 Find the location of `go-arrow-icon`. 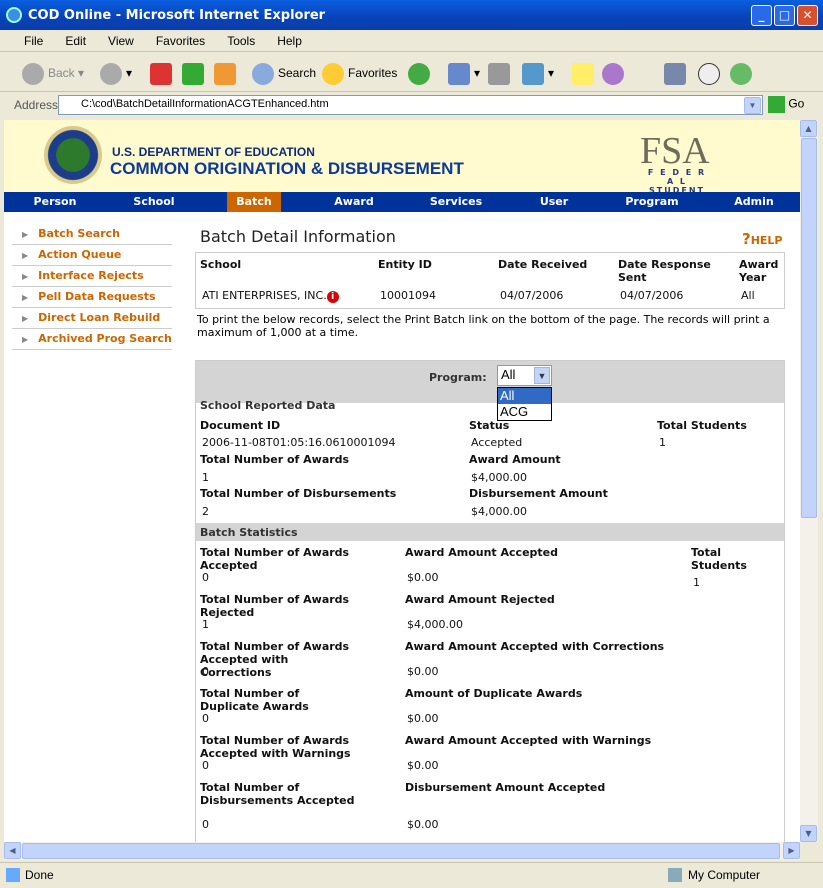

go-arrow-icon is located at coordinates (776, 104).